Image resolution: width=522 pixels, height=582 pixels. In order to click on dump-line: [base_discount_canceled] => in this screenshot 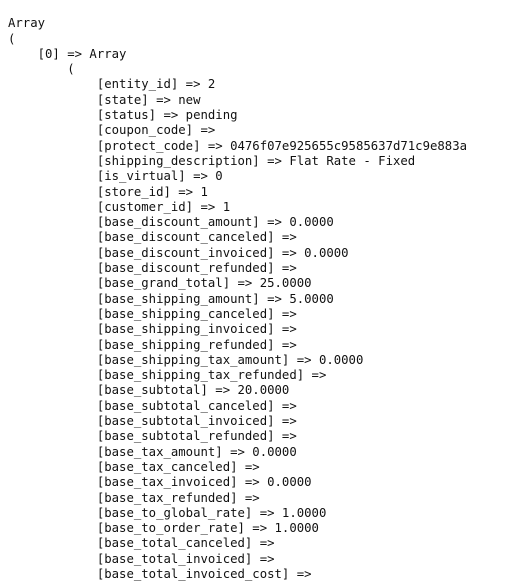, I will do `click(156, 237)`.